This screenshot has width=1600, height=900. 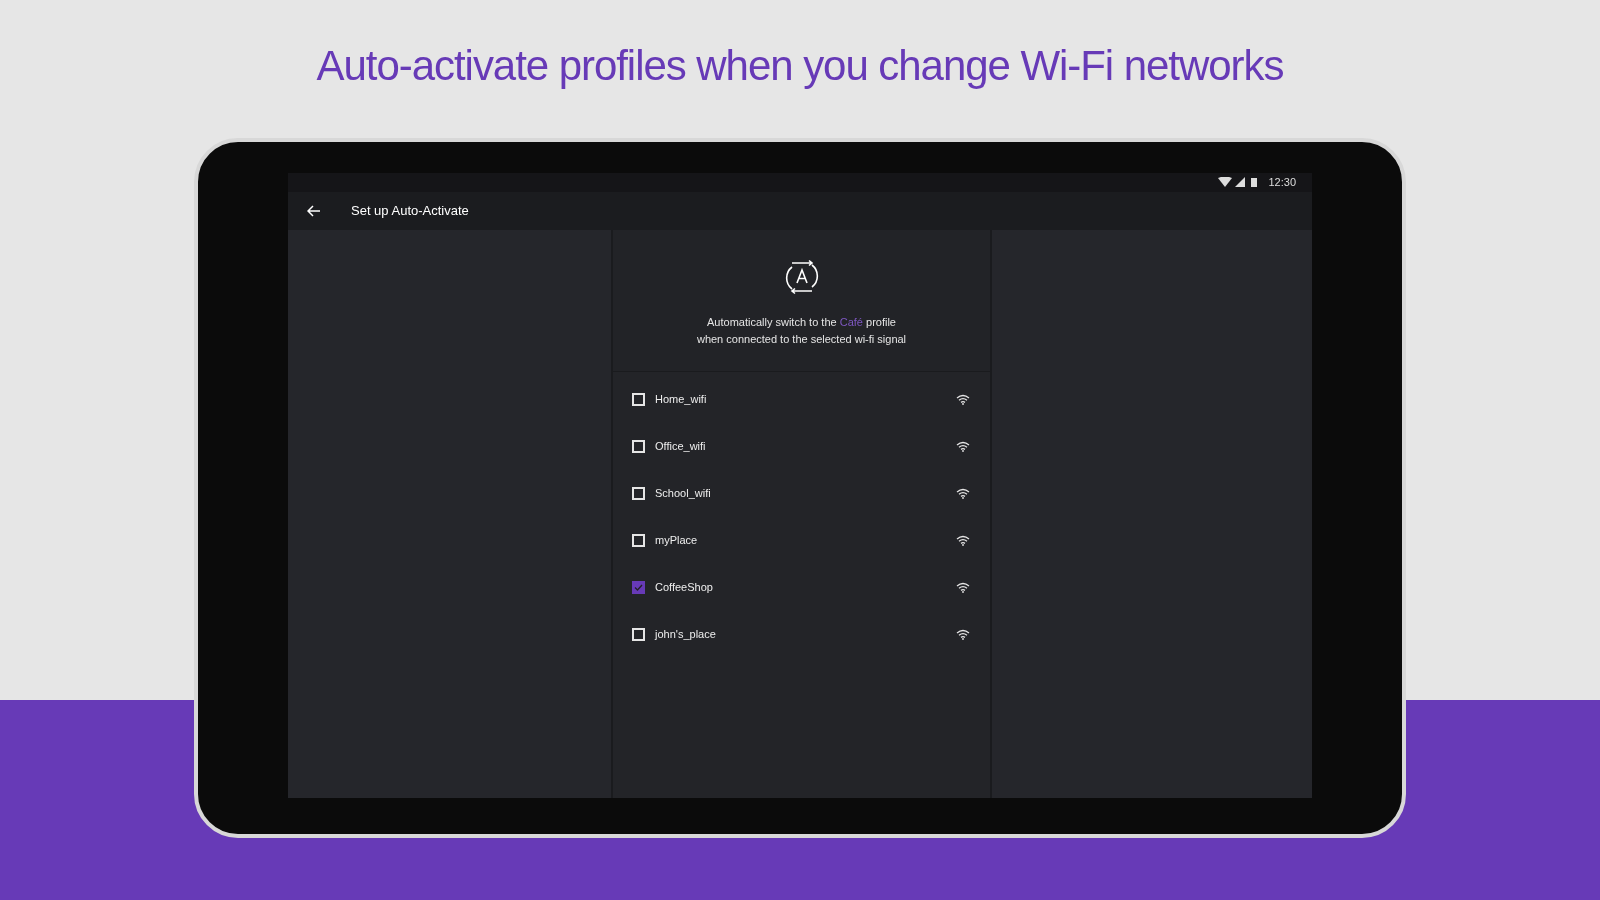 What do you see at coordinates (801, 587) in the screenshot?
I see `network-row: CoffeeShop` at bounding box center [801, 587].